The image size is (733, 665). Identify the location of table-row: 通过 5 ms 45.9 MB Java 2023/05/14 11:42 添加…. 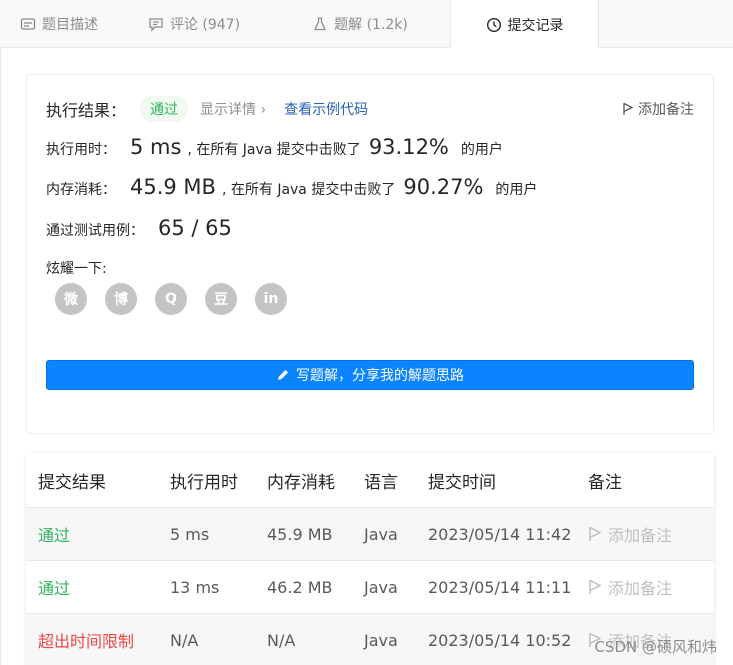
(370, 533).